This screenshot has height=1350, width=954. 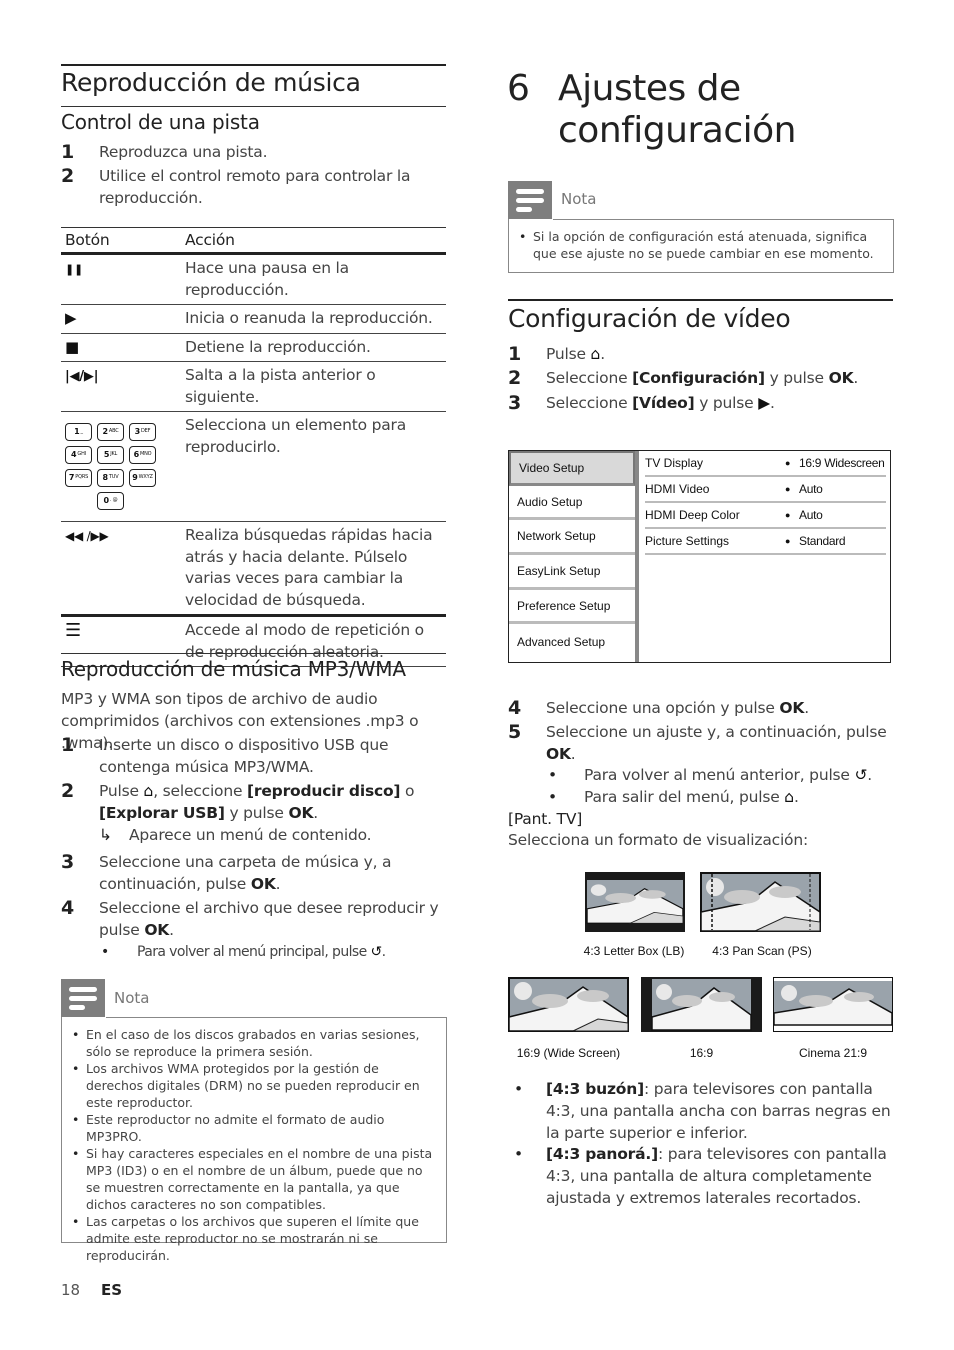 I want to click on tv-format-widescreen-image, so click(x=568, y=1004).